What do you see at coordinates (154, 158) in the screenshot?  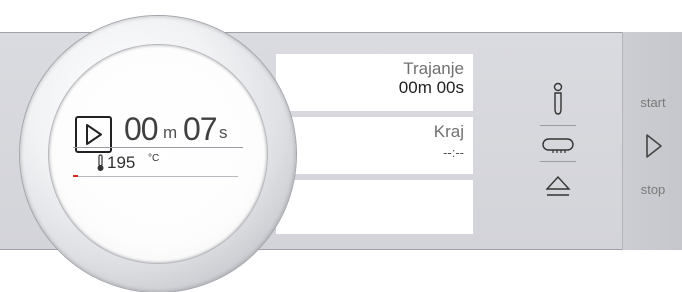 I see `temperature-unit: °C` at bounding box center [154, 158].